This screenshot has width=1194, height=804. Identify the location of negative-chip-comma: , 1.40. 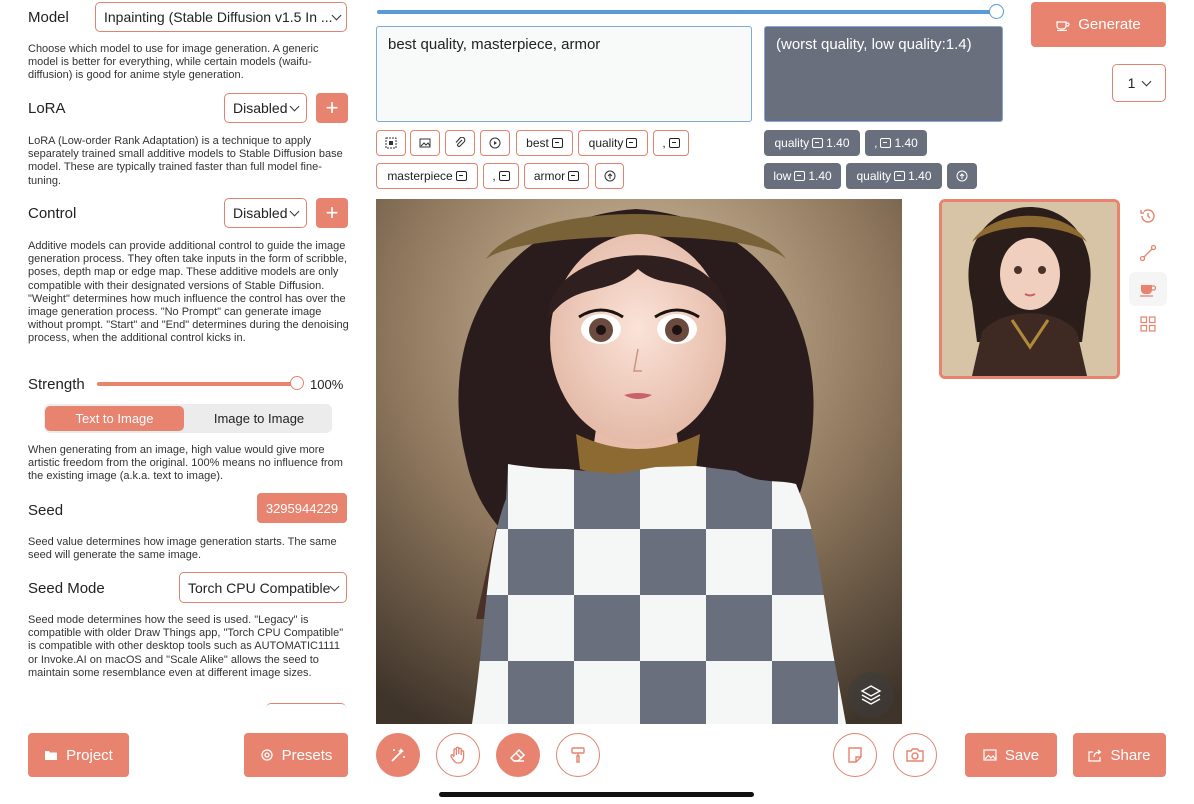
(896, 143).